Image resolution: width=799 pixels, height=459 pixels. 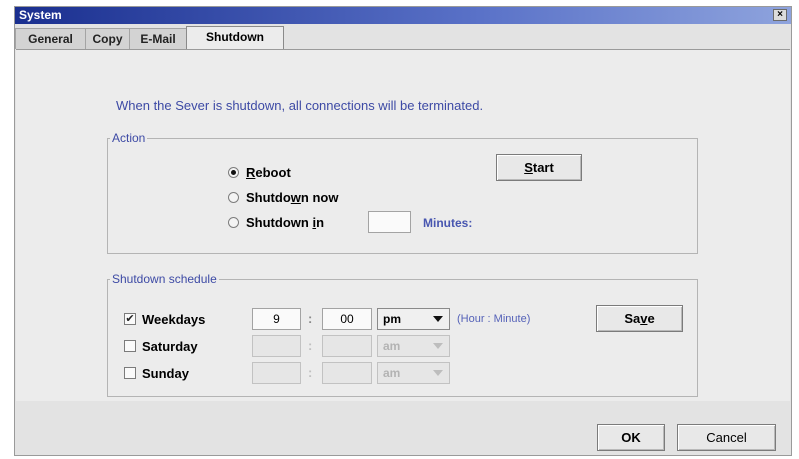 What do you see at coordinates (158, 38) in the screenshot?
I see `tab-email: E-Mail` at bounding box center [158, 38].